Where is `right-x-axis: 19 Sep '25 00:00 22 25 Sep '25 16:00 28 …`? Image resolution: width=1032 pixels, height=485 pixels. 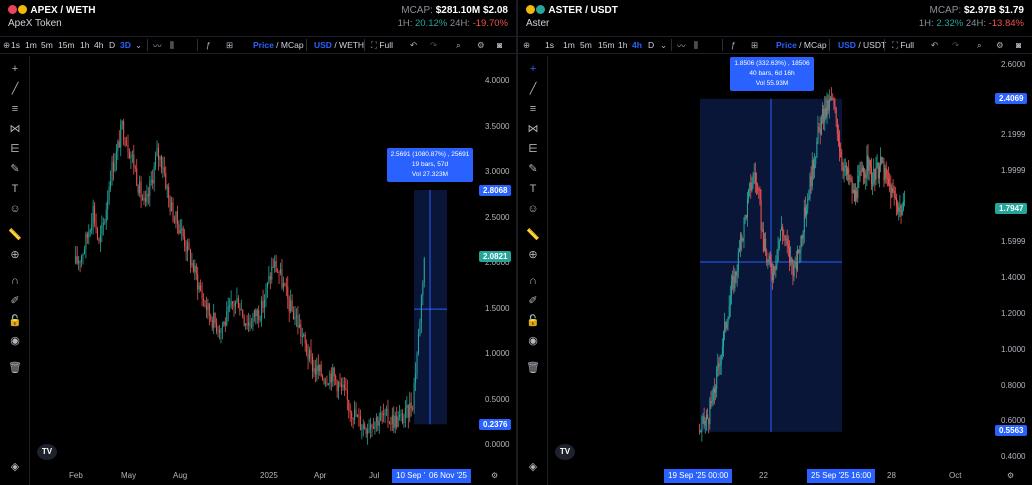 right-x-axis: 19 Sep '25 00:00 22 25 Sep '25 16:00 28 … is located at coordinates (790, 476).